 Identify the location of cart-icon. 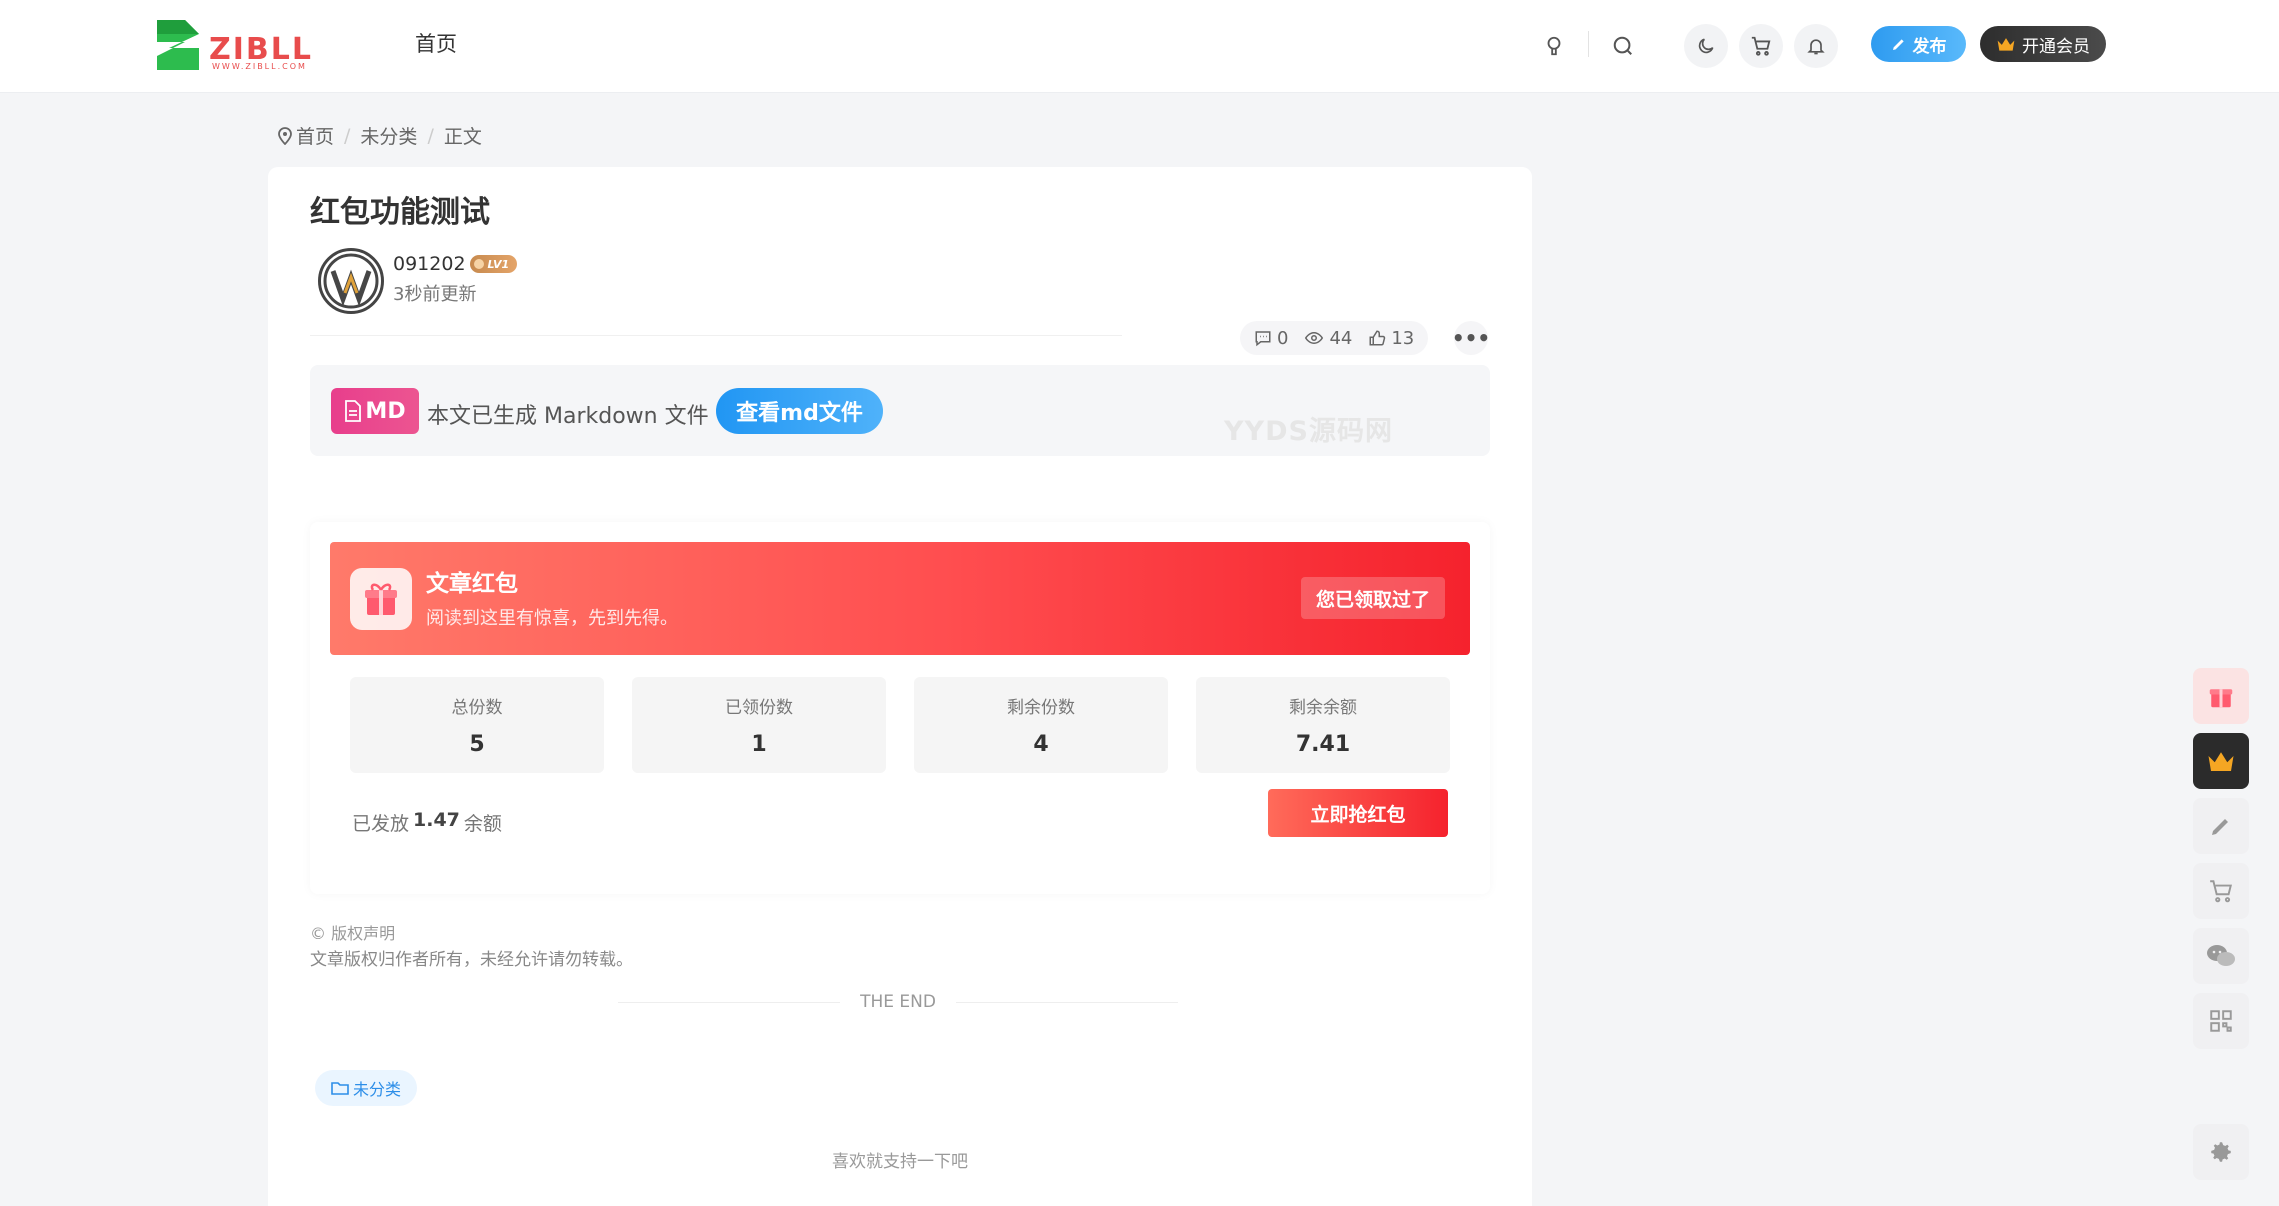
(1761, 46).